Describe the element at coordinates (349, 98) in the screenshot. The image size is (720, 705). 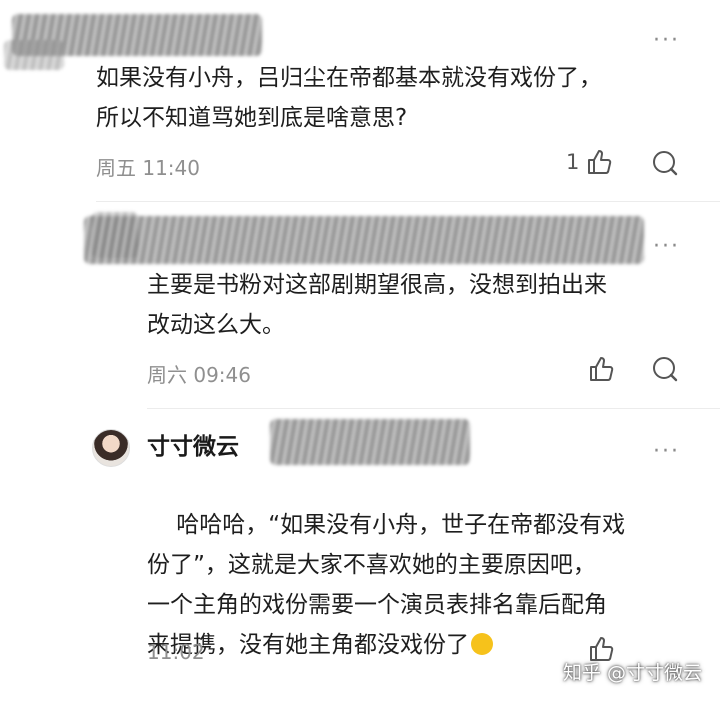
I see `comment-text: 如果没有小舟，吕归尘在帝都基本就没有戏份了， 所以不知道骂她到底是啥意思?` at that location.